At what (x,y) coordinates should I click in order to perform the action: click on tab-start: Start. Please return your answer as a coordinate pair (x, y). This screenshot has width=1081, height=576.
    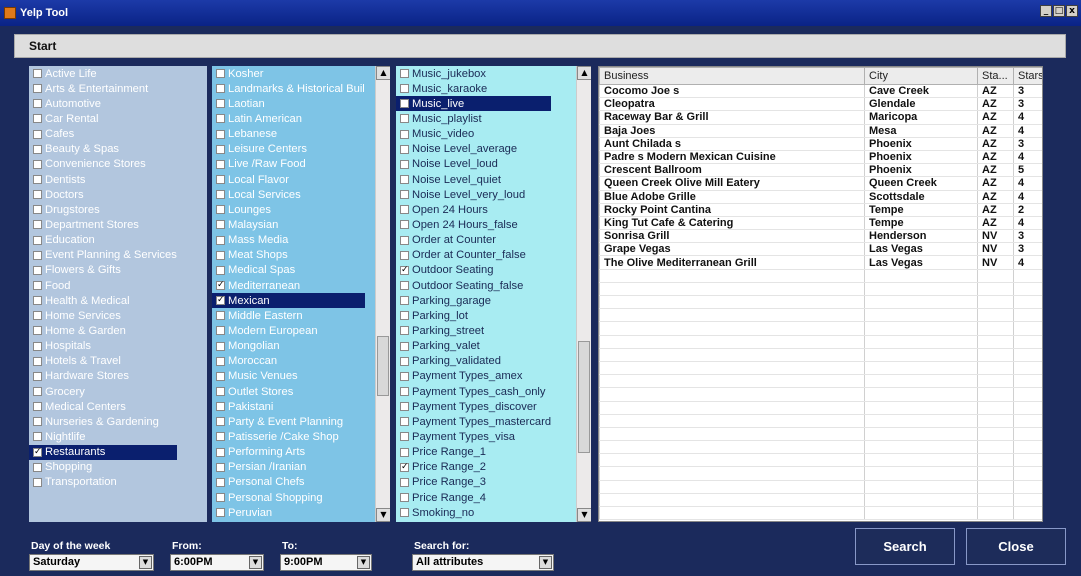
    Looking at the image, I should click on (42, 46).